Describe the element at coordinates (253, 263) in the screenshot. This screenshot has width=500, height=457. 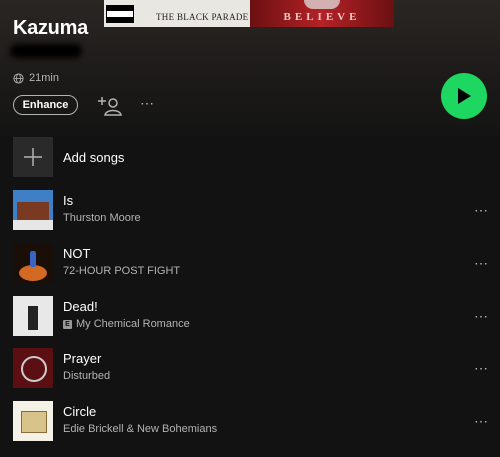
I see `track-row: NOT 72-HOUR POST FIGHT ⋯` at that location.